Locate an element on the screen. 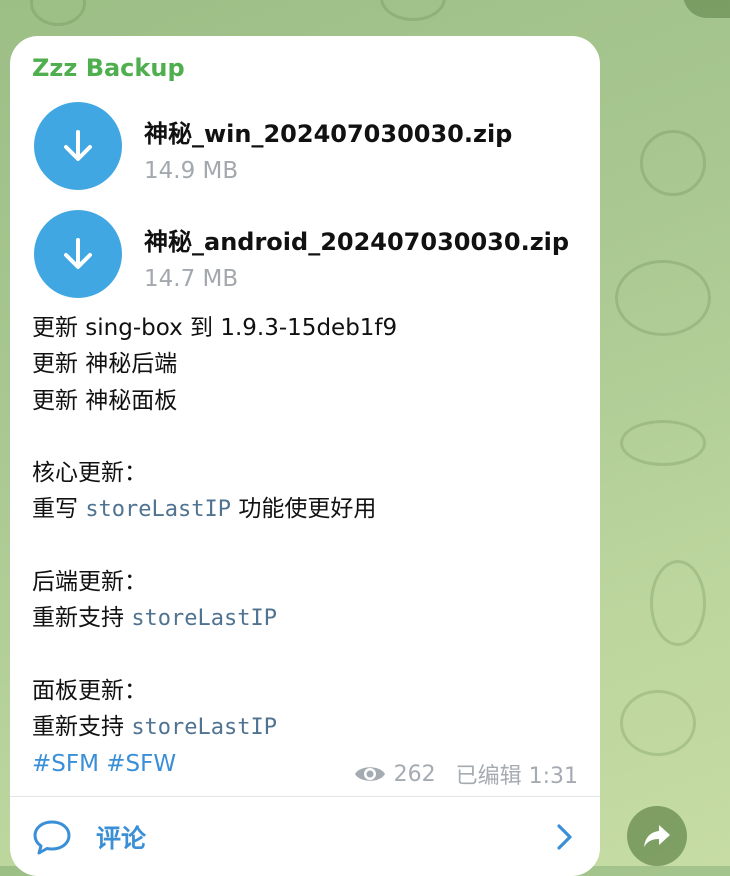  file-size: 14.7 MB is located at coordinates (191, 279).